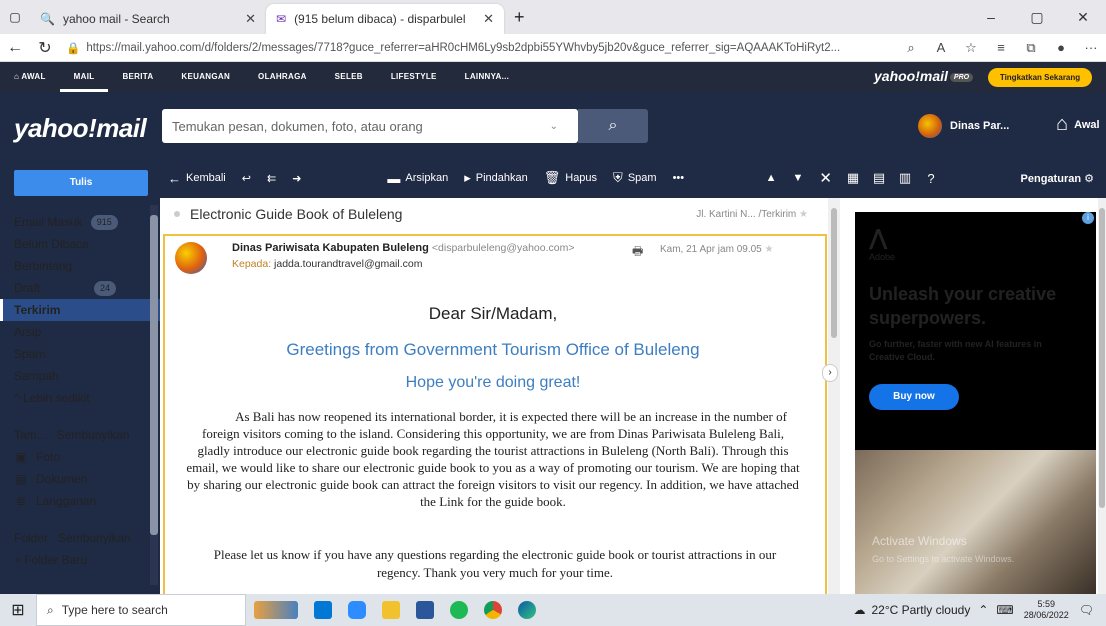 The width and height of the screenshot is (1106, 626). I want to click on sender-name: Dinas Pariwisata Kabupaten Buleleng, so click(330, 248).